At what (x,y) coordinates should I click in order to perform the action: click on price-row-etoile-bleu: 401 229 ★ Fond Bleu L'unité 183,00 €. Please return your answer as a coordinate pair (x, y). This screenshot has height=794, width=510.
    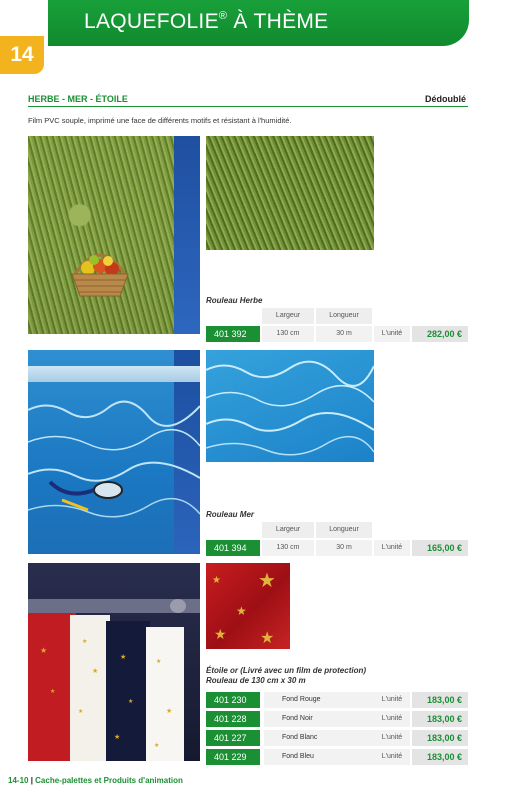
    Looking at the image, I should click on (337, 757).